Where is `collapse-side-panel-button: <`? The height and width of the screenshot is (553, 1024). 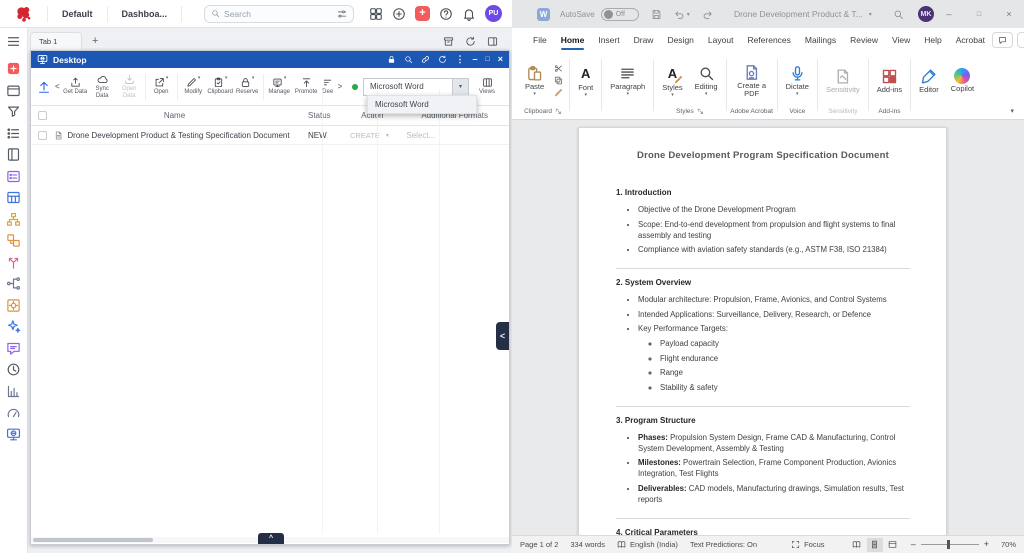 collapse-side-panel-button: < is located at coordinates (502, 336).